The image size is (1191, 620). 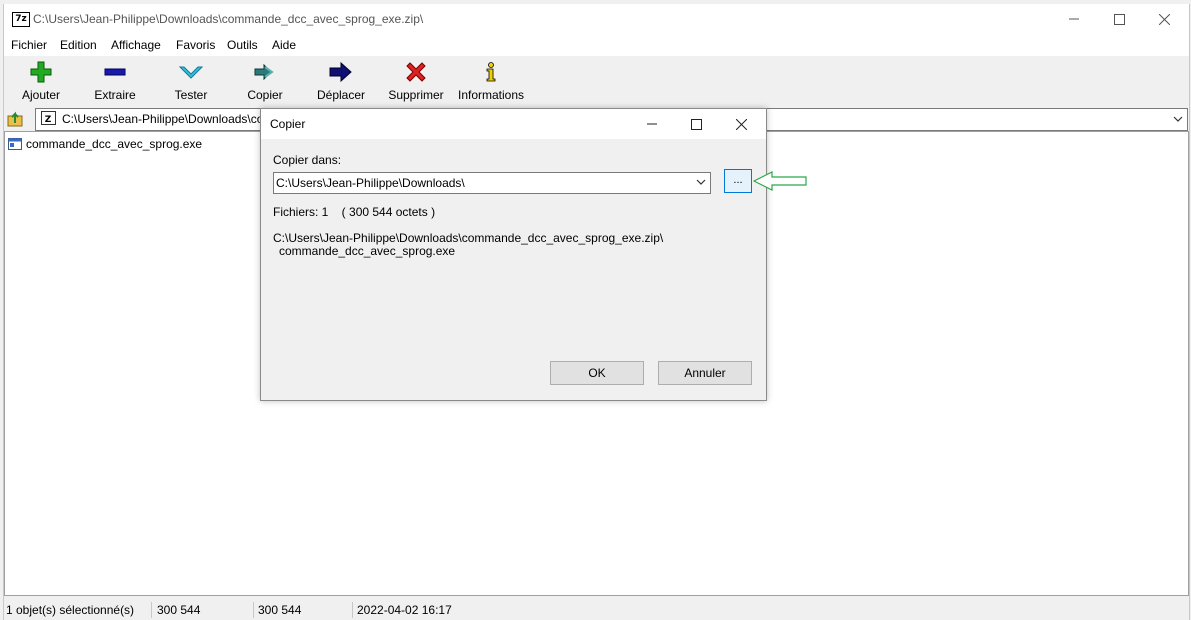 What do you see at coordinates (780, 181) in the screenshot?
I see `annotation-arrow-icon` at bounding box center [780, 181].